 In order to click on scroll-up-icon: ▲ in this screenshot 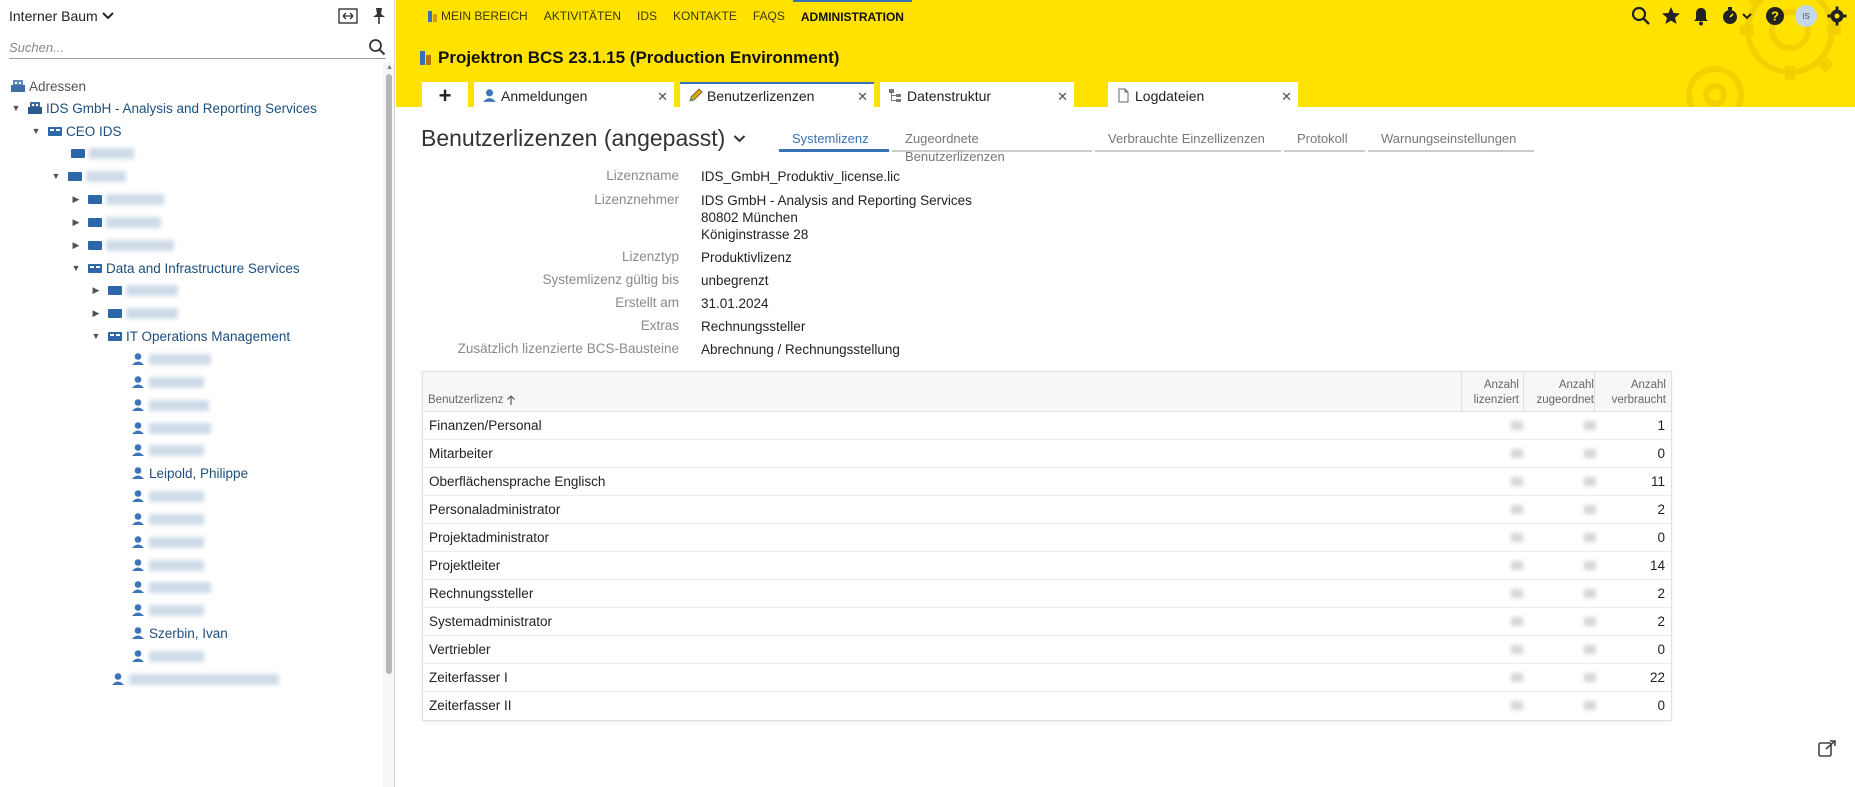, I will do `click(389, 67)`.